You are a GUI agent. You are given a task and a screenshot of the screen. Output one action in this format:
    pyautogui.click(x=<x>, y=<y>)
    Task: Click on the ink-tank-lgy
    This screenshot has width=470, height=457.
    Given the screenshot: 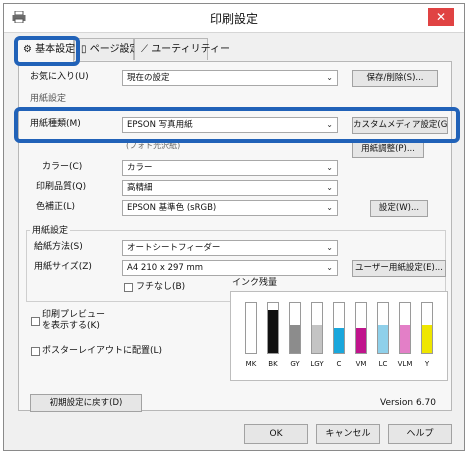 What is the action you would take?
    pyautogui.click(x=317, y=328)
    